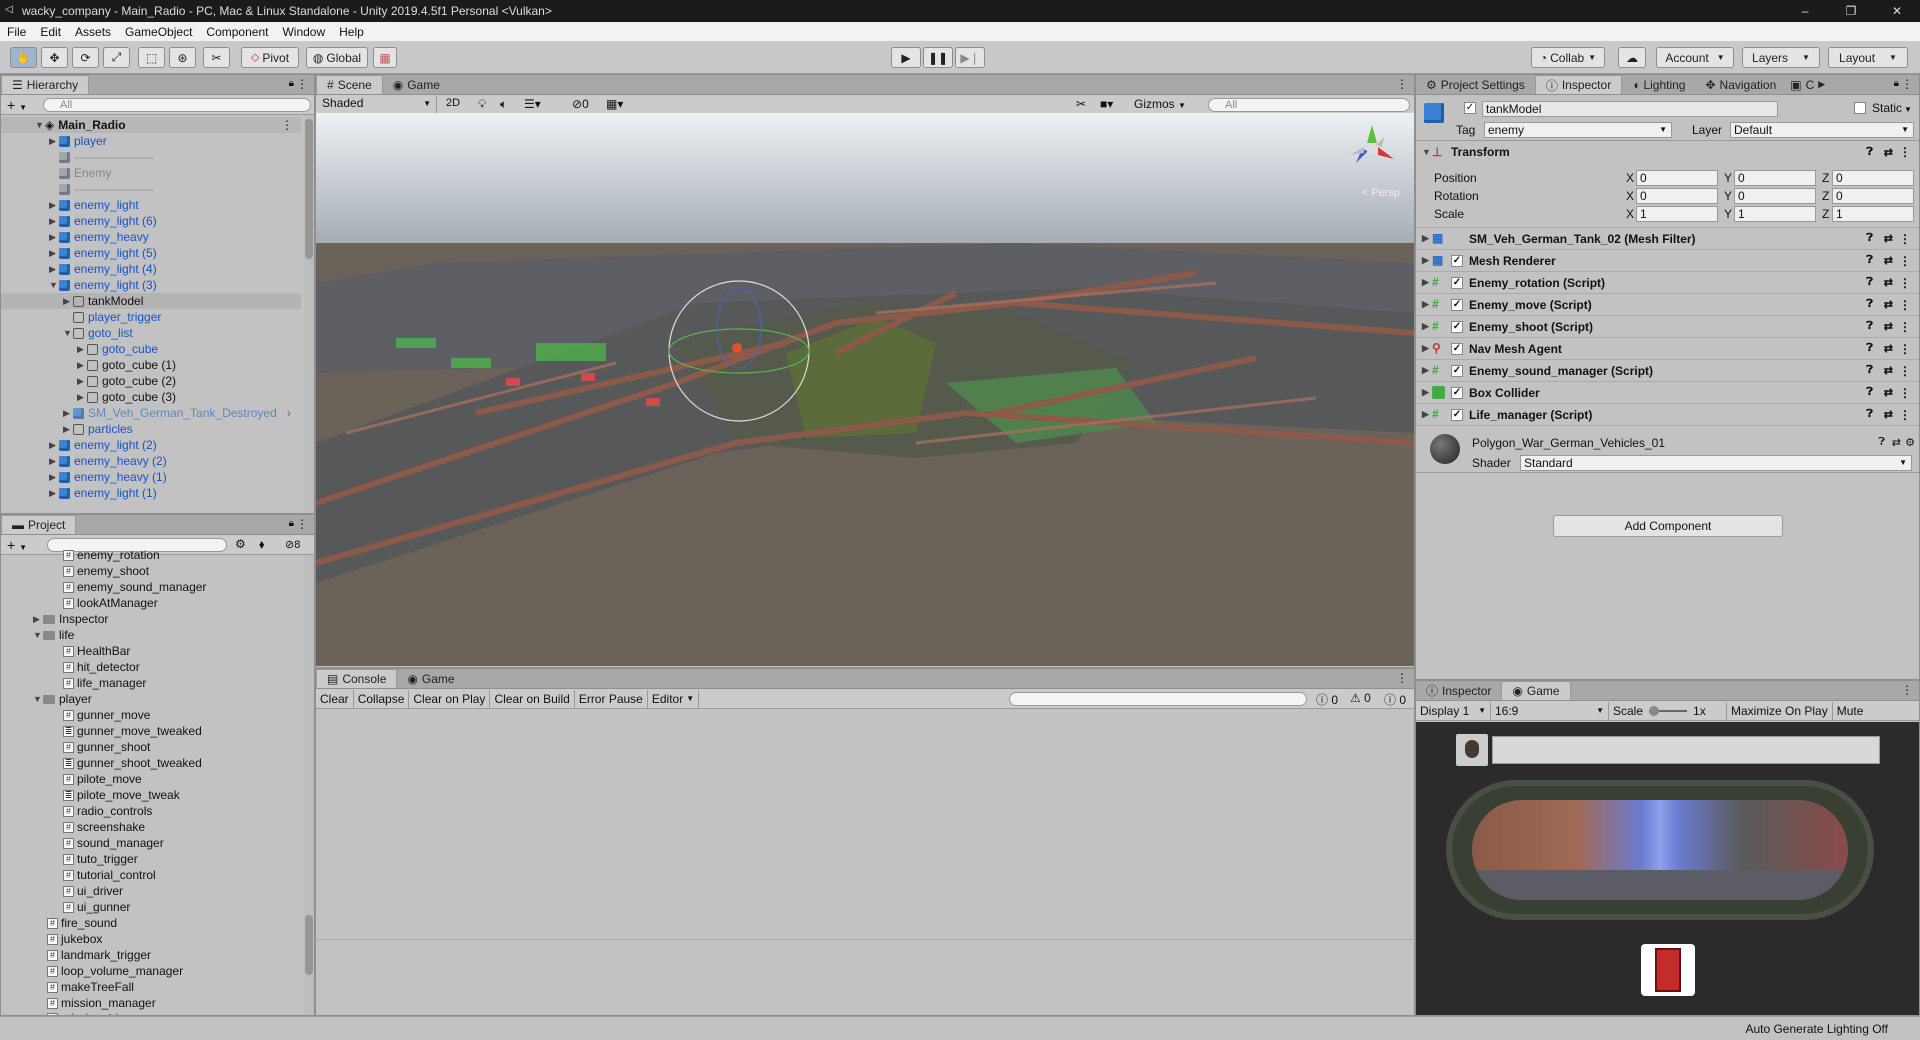 The image size is (1920, 1040). Describe the element at coordinates (970, 57) in the screenshot. I see `step-button: ▶❘` at that location.